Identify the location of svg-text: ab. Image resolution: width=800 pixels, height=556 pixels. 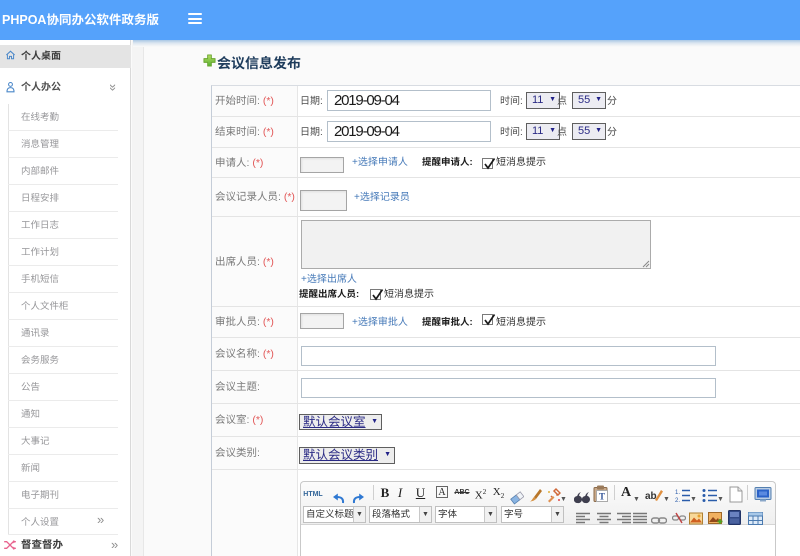
(651, 496).